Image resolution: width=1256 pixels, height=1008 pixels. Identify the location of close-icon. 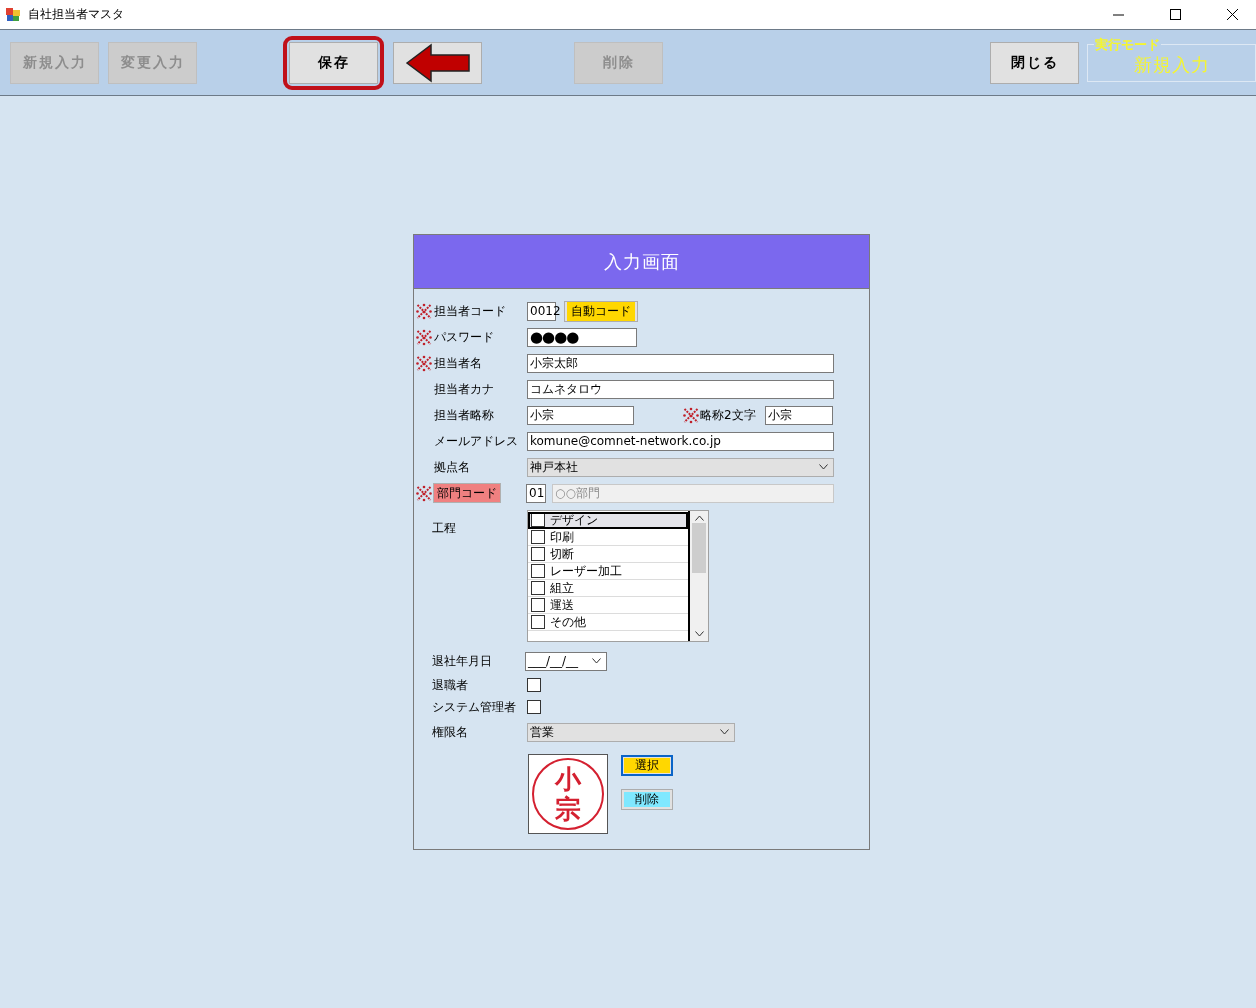
(1232, 14).